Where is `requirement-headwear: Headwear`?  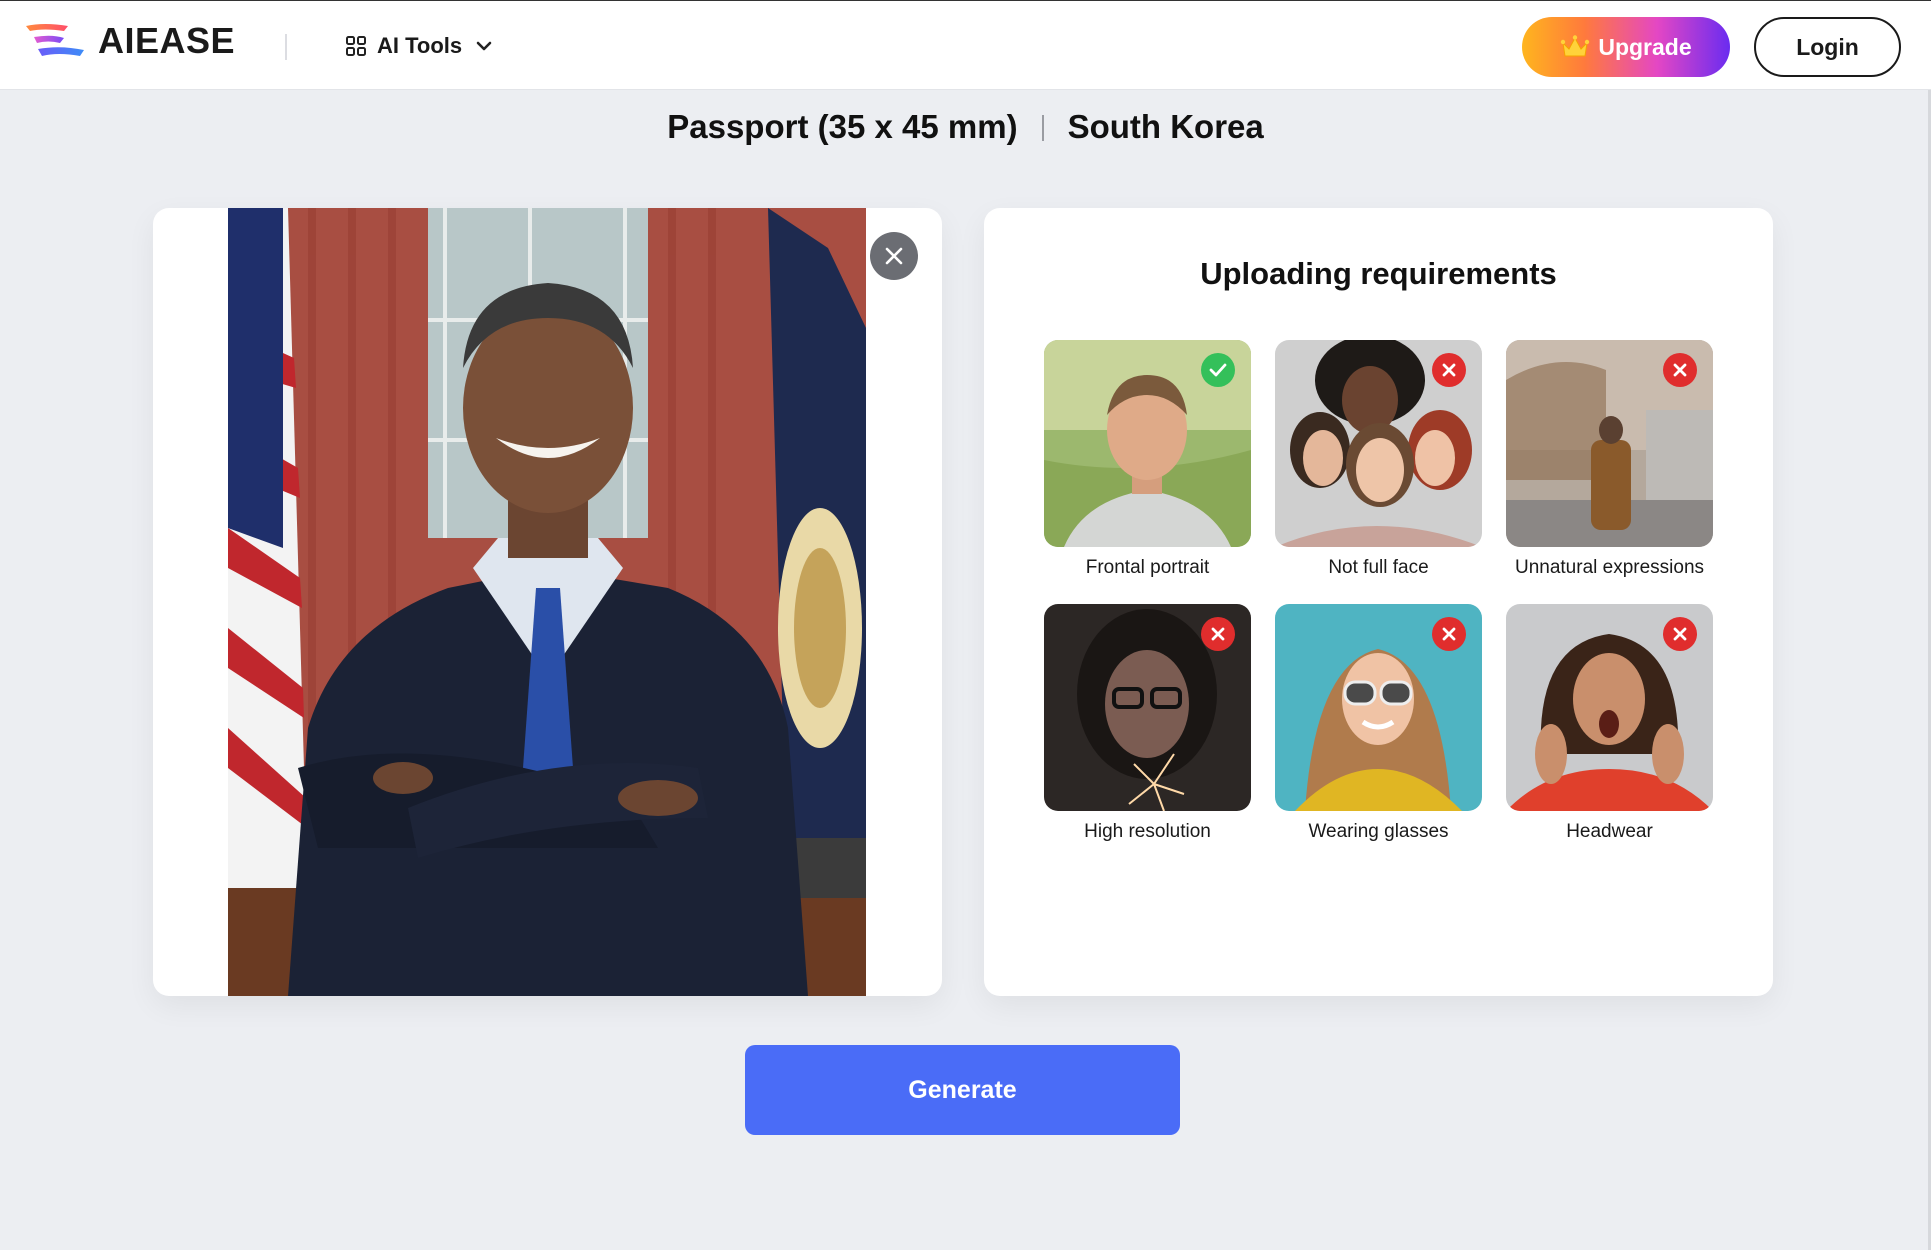 requirement-headwear: Headwear is located at coordinates (1609, 723).